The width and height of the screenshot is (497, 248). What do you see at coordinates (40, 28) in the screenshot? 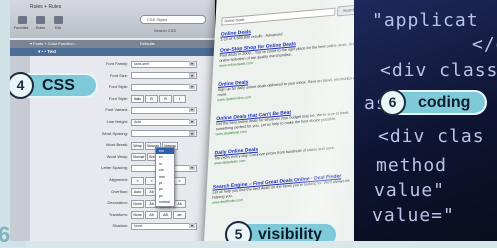
I see `toolbar-label: Rules` at bounding box center [40, 28].